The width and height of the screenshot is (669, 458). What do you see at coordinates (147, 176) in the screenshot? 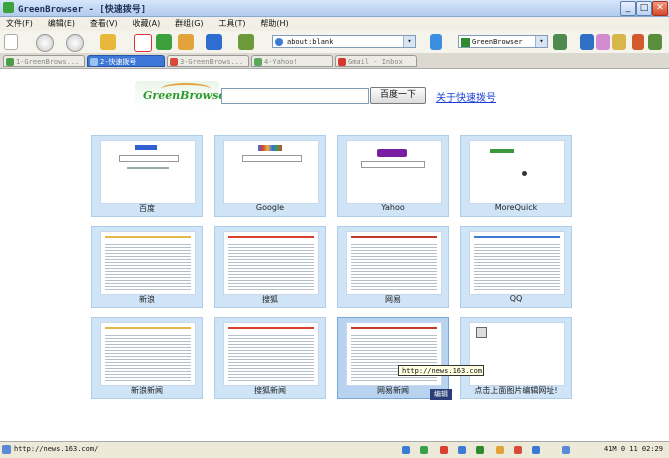
I see `speed-dial-tile-baidu: 百度` at bounding box center [147, 176].